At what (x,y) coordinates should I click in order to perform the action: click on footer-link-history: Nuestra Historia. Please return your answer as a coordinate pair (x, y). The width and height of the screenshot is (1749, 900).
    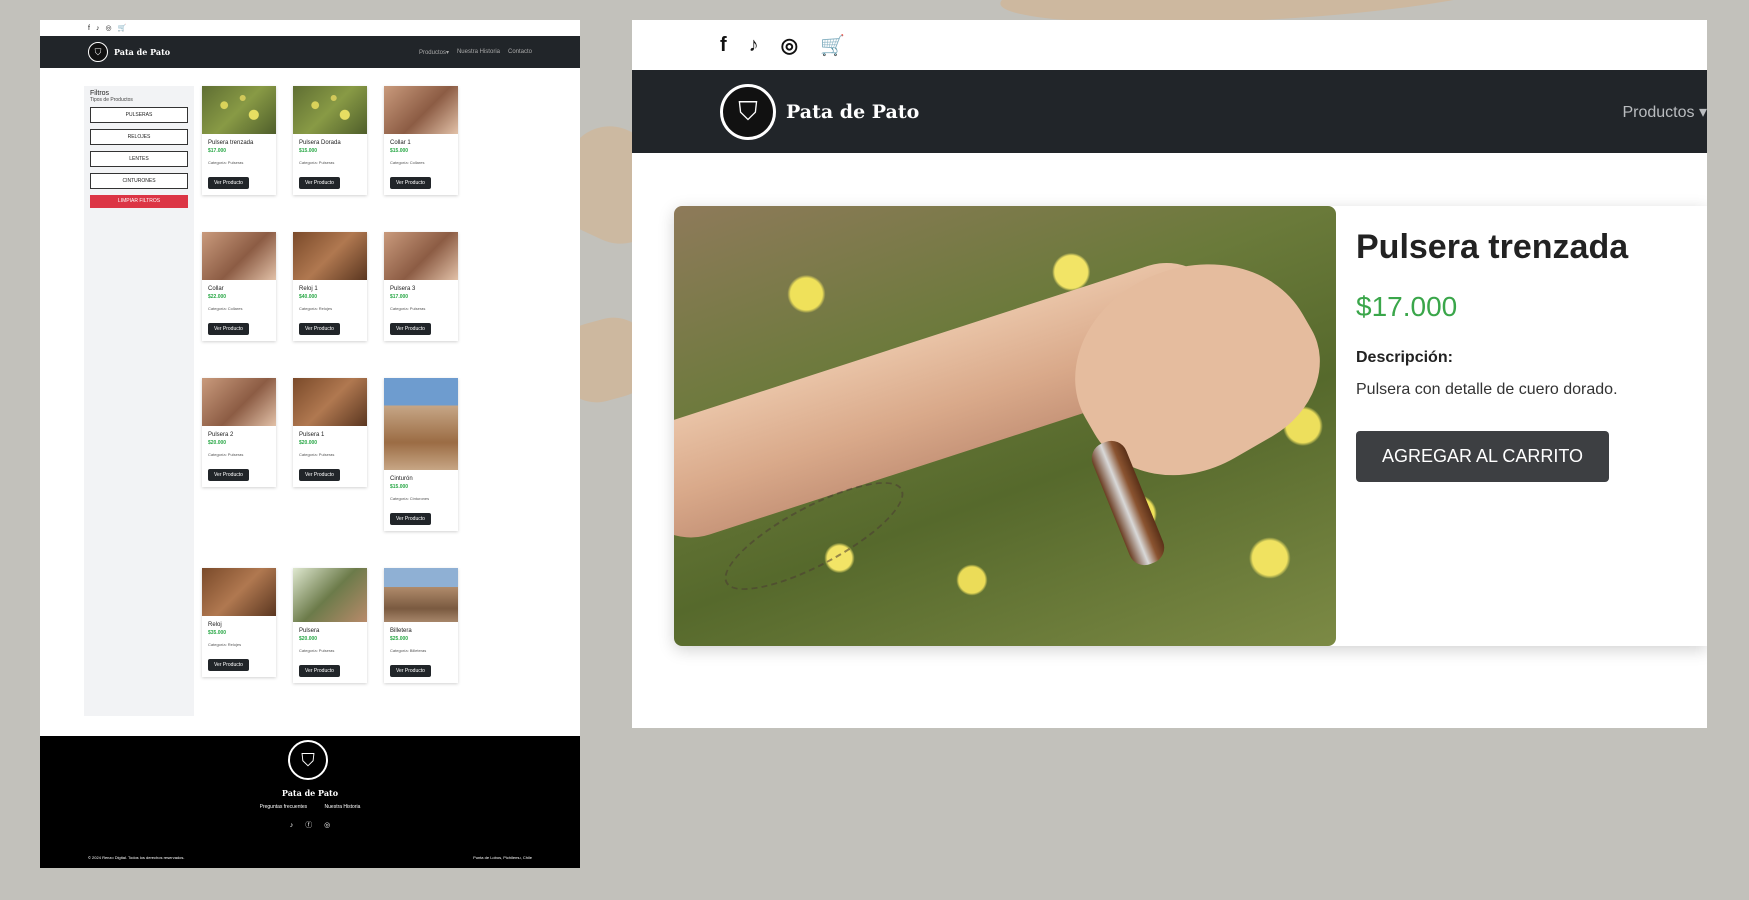
    Looking at the image, I should click on (343, 807).